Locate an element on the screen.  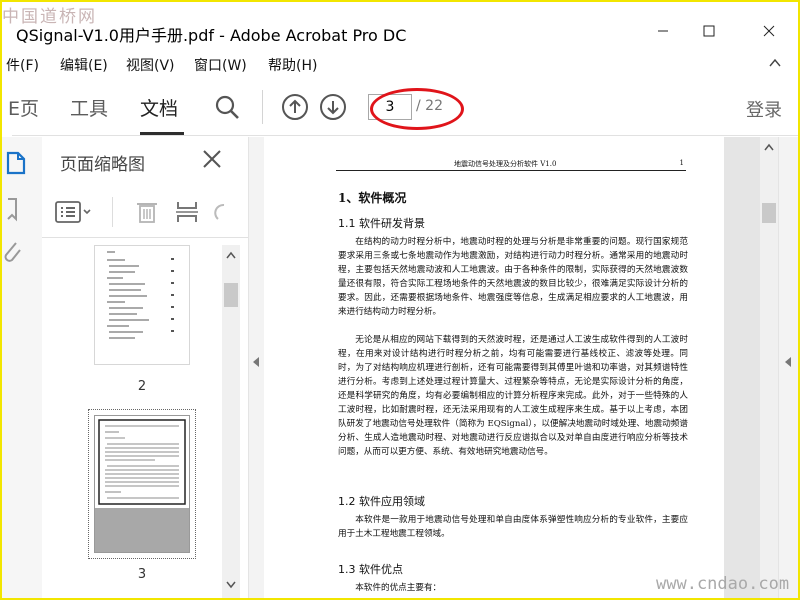
section-heading: 1、软件概况 is located at coordinates (372, 198).